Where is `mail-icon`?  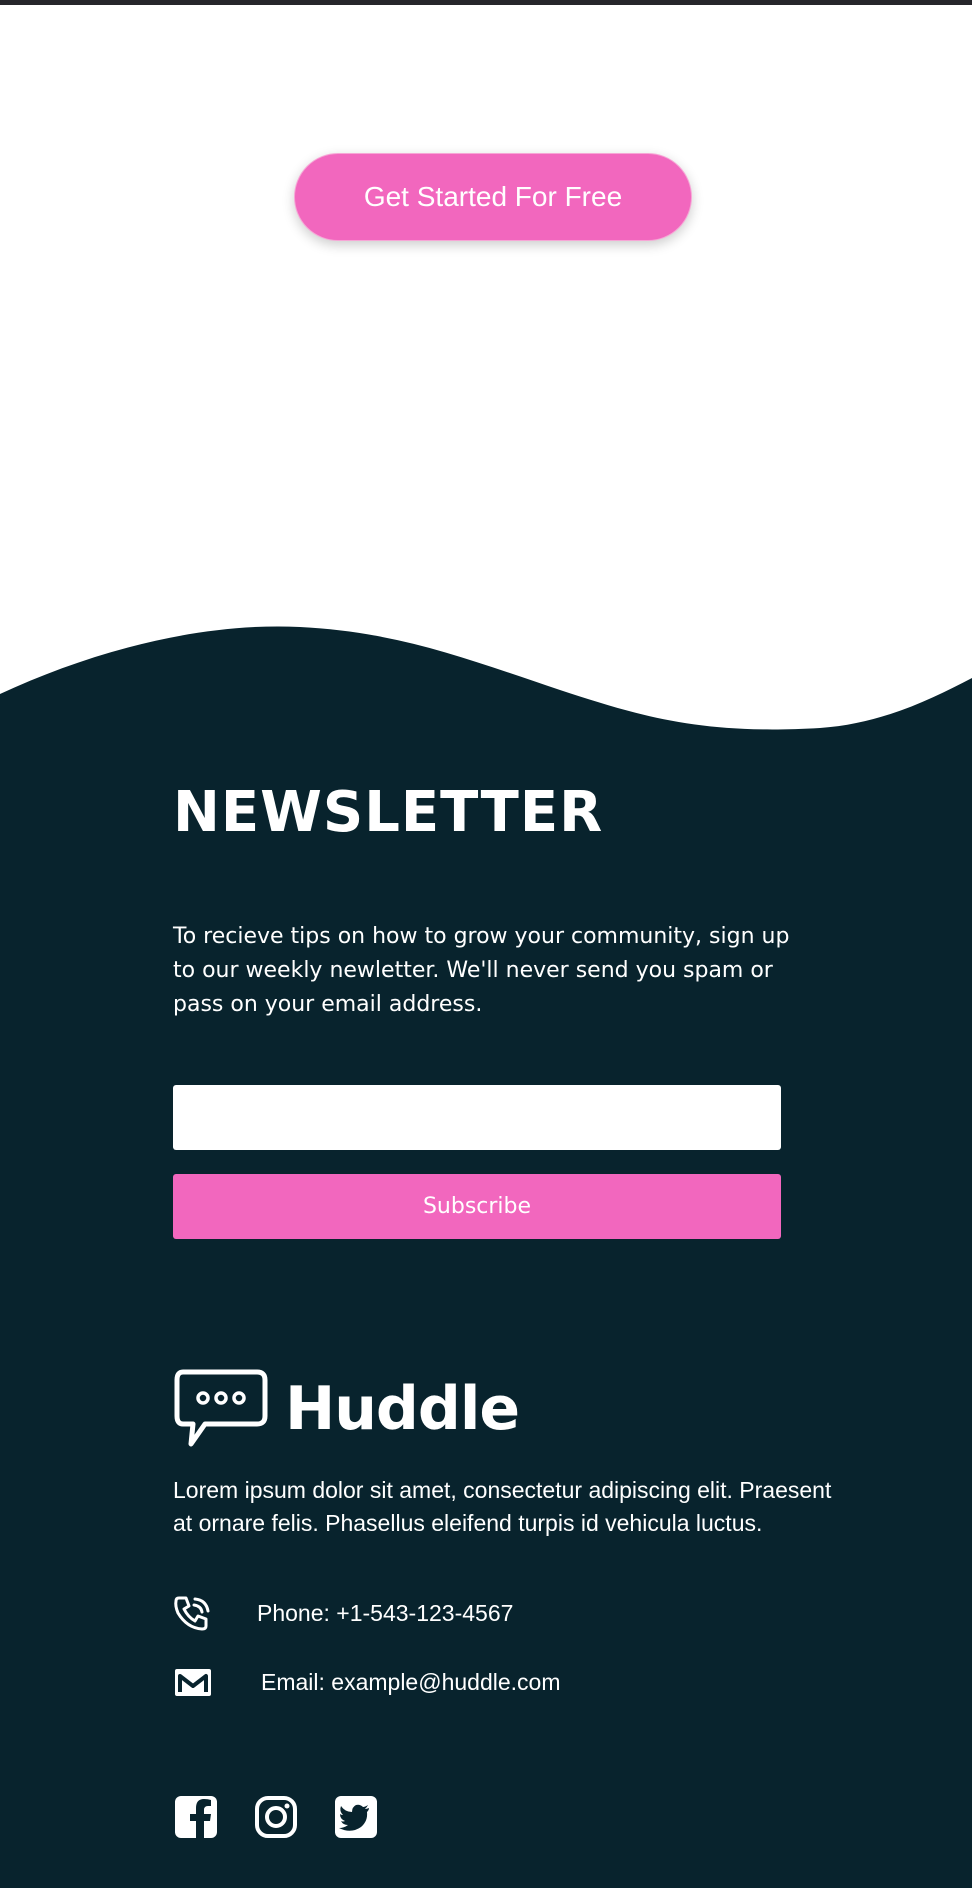 mail-icon is located at coordinates (193, 1682).